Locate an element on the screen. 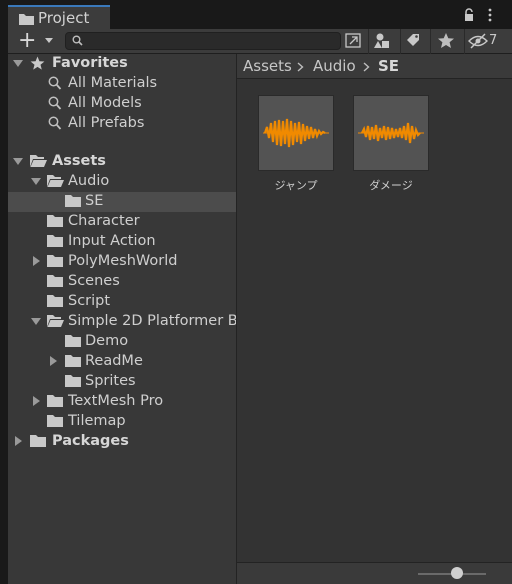 The height and width of the screenshot is (584, 512). hidden-packages-count: 7 is located at coordinates (493, 40).